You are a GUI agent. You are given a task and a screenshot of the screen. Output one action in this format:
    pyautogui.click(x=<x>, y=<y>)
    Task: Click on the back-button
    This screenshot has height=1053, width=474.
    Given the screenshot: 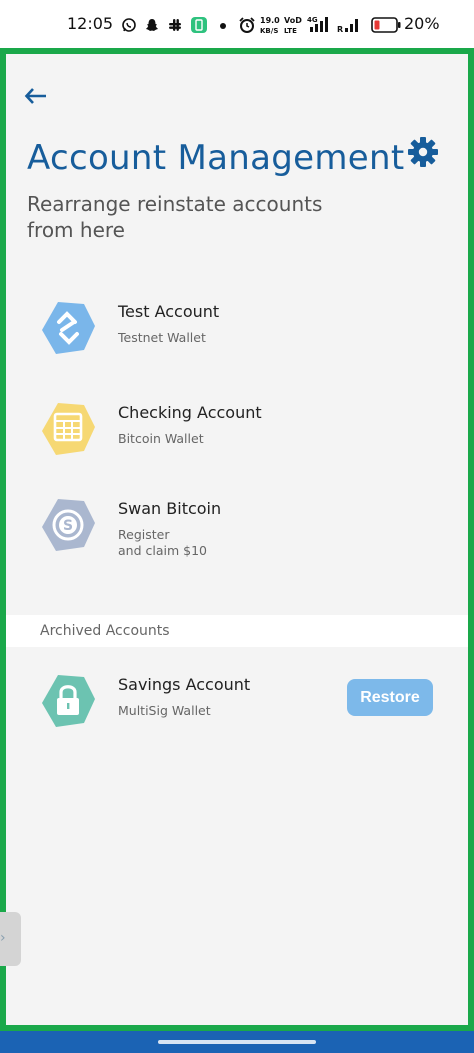 What is the action you would take?
    pyautogui.click(x=37, y=96)
    